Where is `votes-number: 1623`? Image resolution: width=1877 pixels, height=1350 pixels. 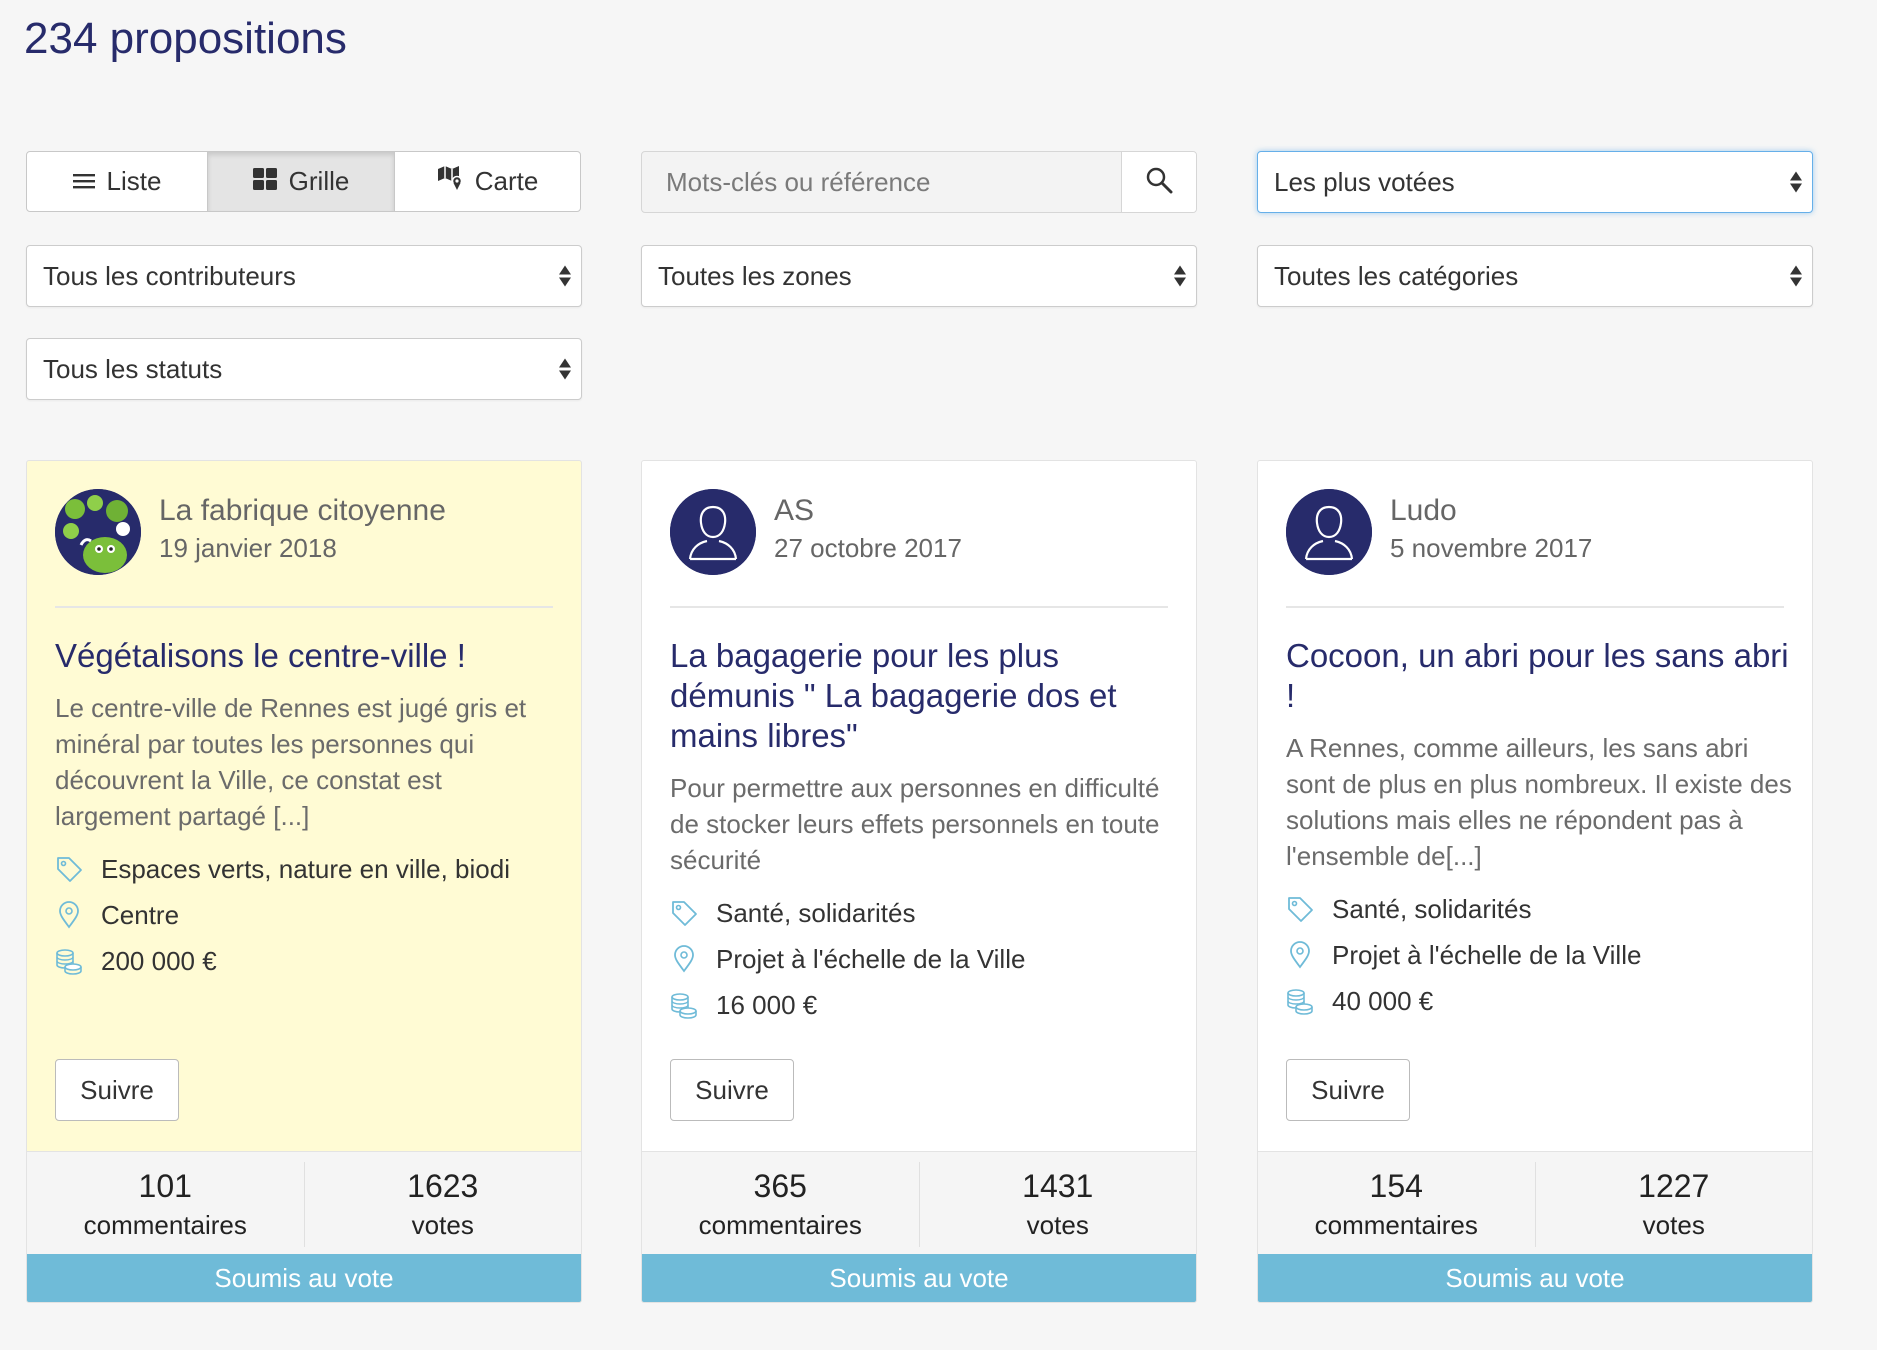 votes-number: 1623 is located at coordinates (443, 1185).